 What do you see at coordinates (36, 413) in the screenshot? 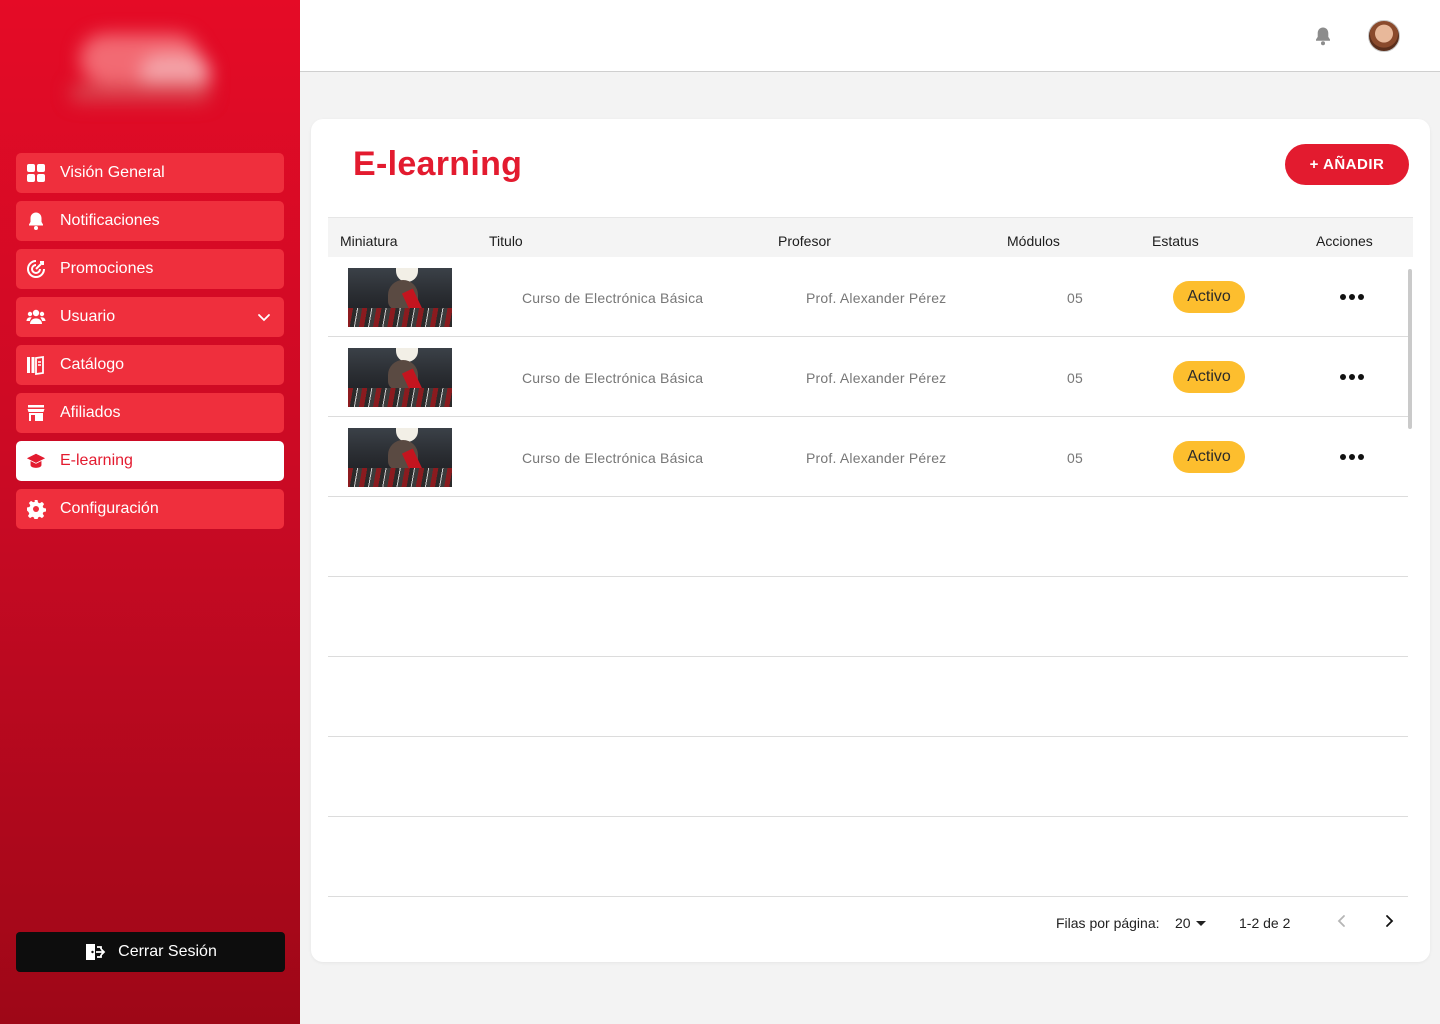
I see `store-icon` at bounding box center [36, 413].